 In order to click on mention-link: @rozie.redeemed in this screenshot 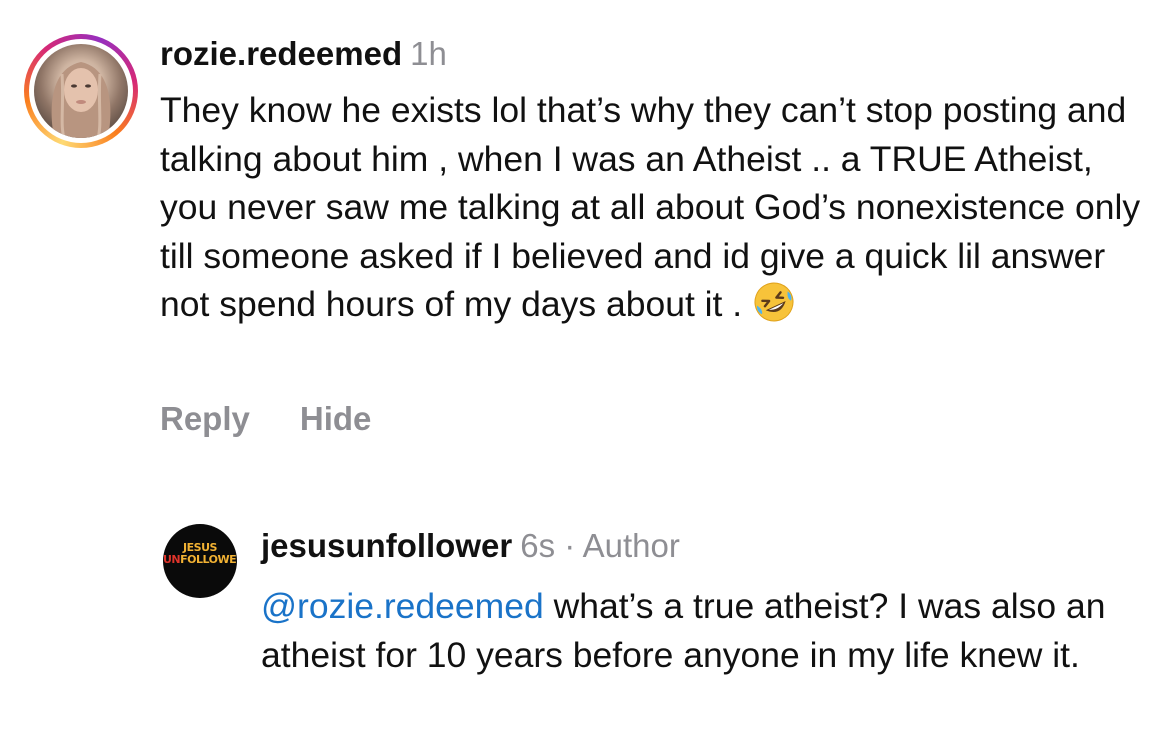, I will do `click(402, 606)`.